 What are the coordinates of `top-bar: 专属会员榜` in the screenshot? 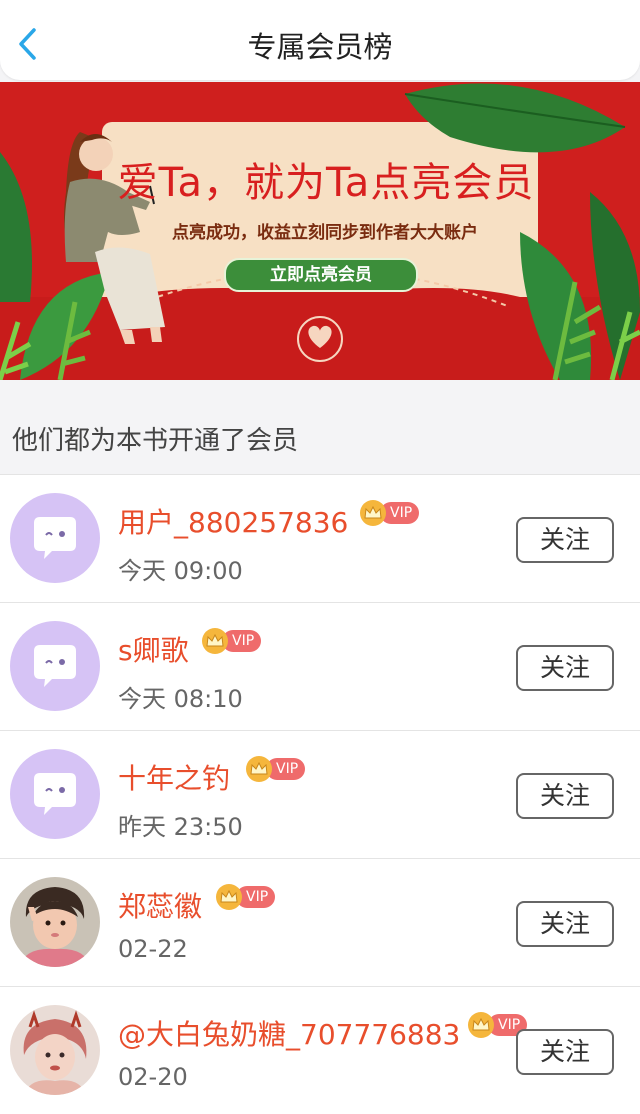 It's located at (320, 40).